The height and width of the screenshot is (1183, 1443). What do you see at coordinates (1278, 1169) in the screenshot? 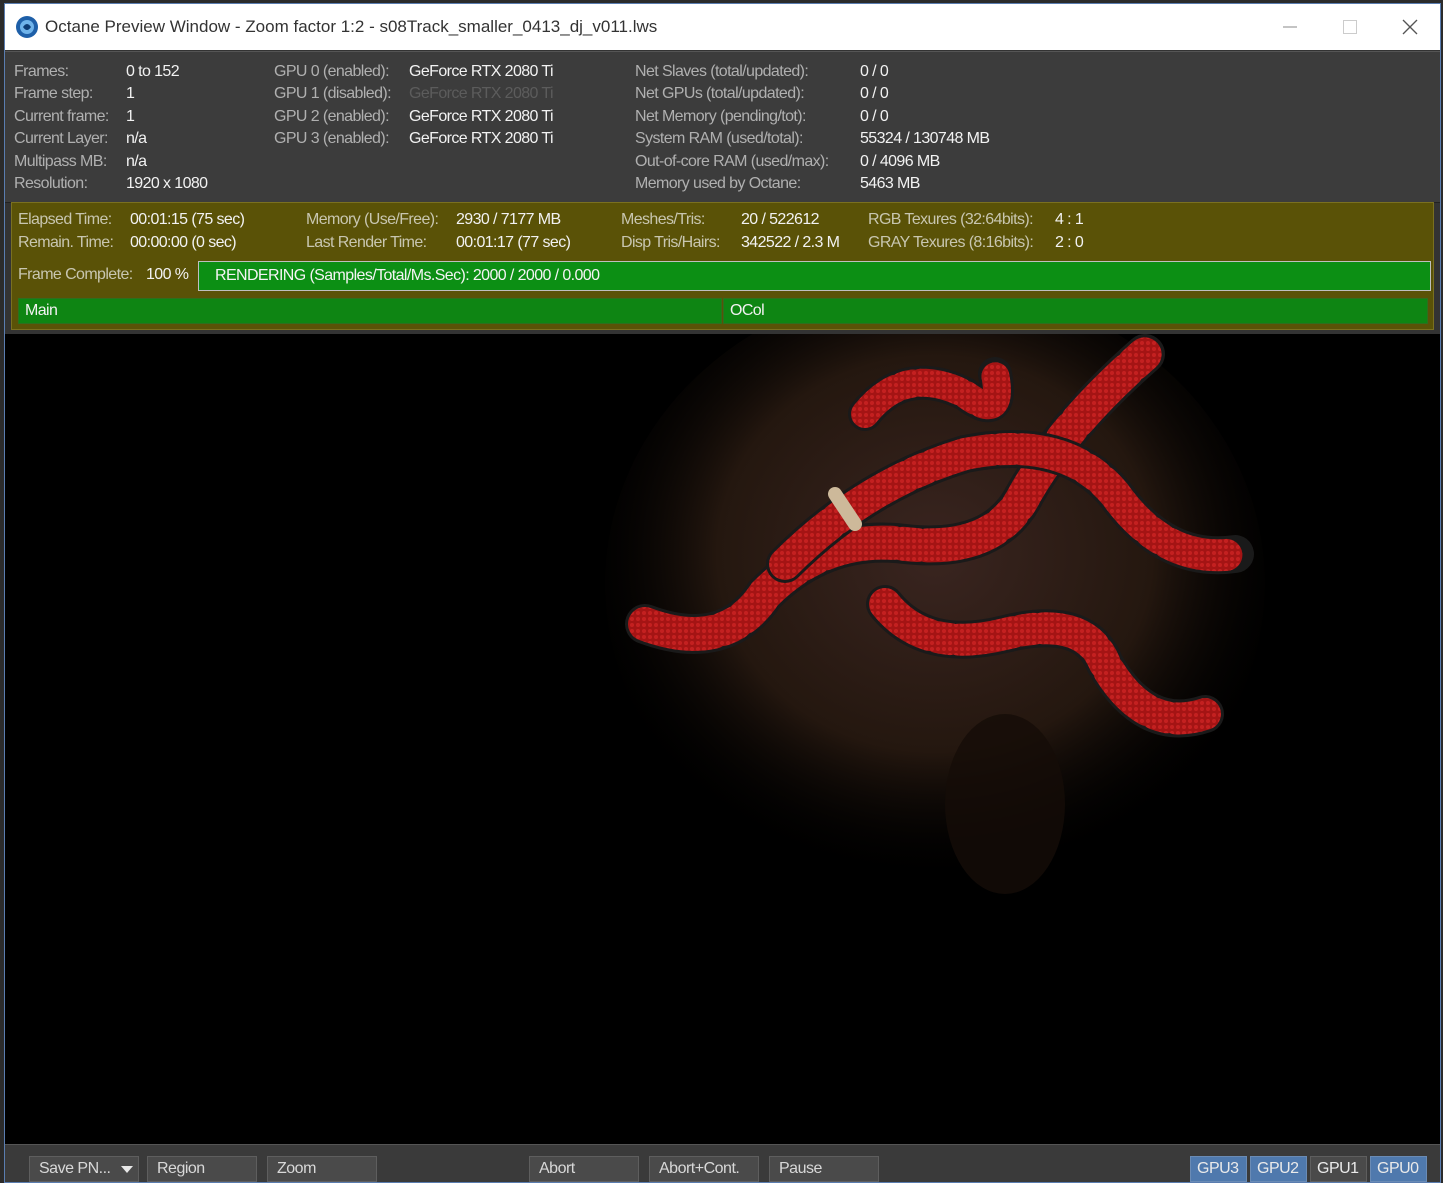
I see `gpu2-toggle: GPU2` at bounding box center [1278, 1169].